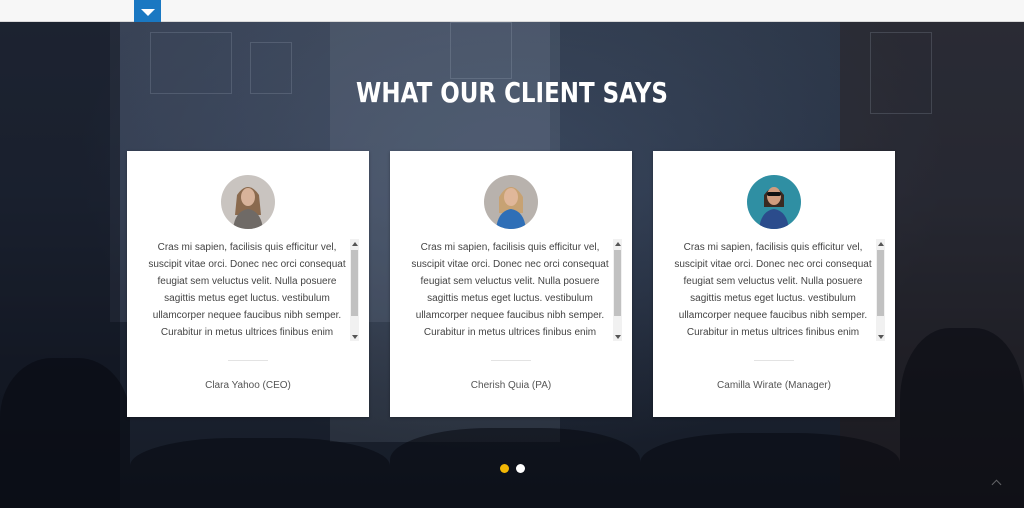 The image size is (1024, 508). I want to click on section-title: WHAT OUR CLIENT SAYS, so click(512, 92).